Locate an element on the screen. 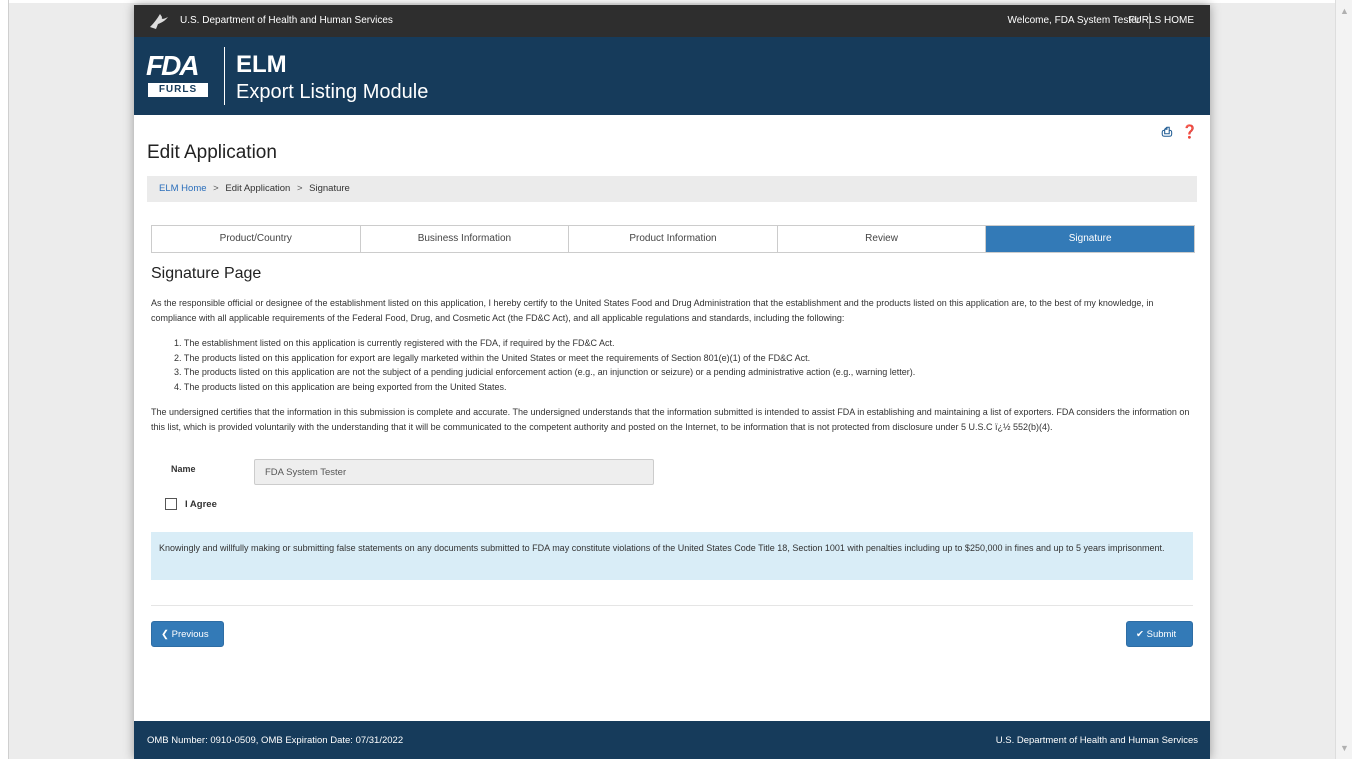 The width and height of the screenshot is (1352, 759). banner-divider is located at coordinates (224, 76).